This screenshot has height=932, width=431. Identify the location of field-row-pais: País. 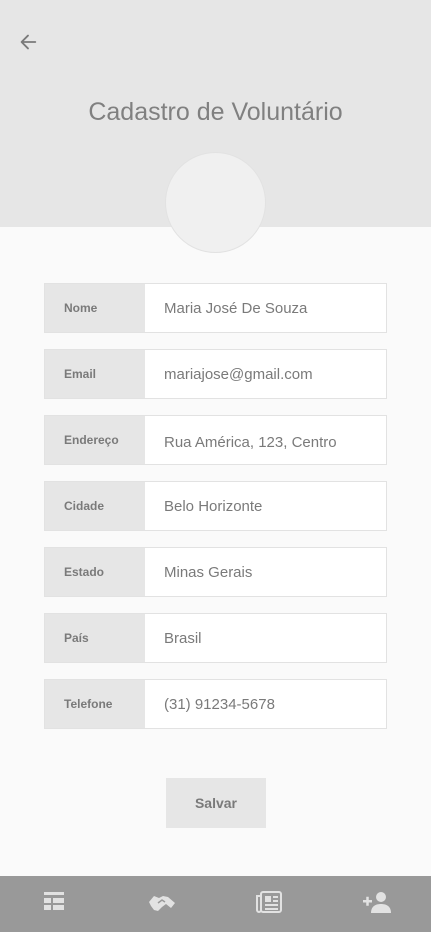
(215, 638).